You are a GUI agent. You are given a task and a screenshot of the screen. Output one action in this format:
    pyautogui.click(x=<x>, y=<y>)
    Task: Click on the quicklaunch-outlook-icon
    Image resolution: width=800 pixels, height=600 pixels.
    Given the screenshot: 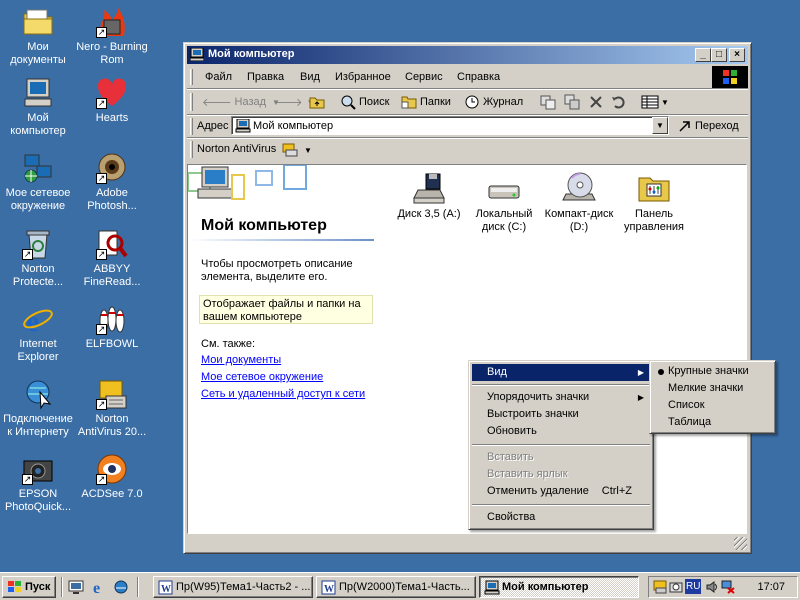 What is the action you would take?
    pyautogui.click(x=121, y=588)
    